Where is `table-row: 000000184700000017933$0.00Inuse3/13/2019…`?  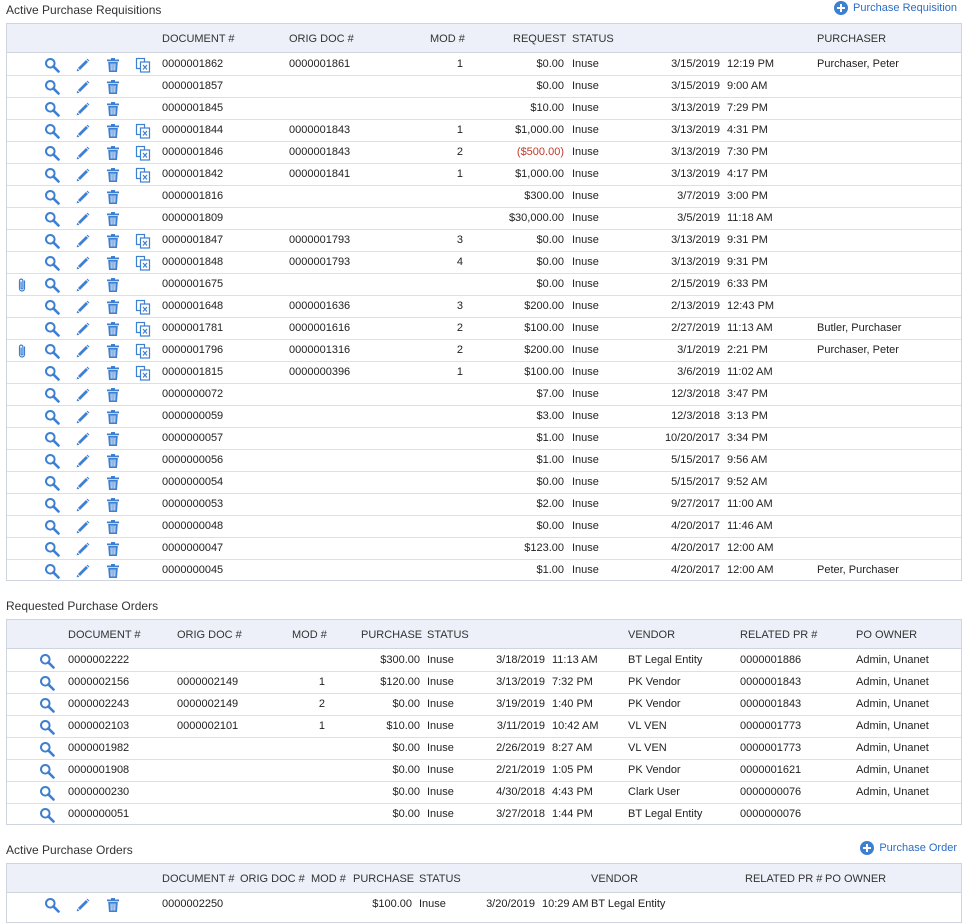
table-row: 000000184700000017933$0.00Inuse3/13/2019… is located at coordinates (484, 241).